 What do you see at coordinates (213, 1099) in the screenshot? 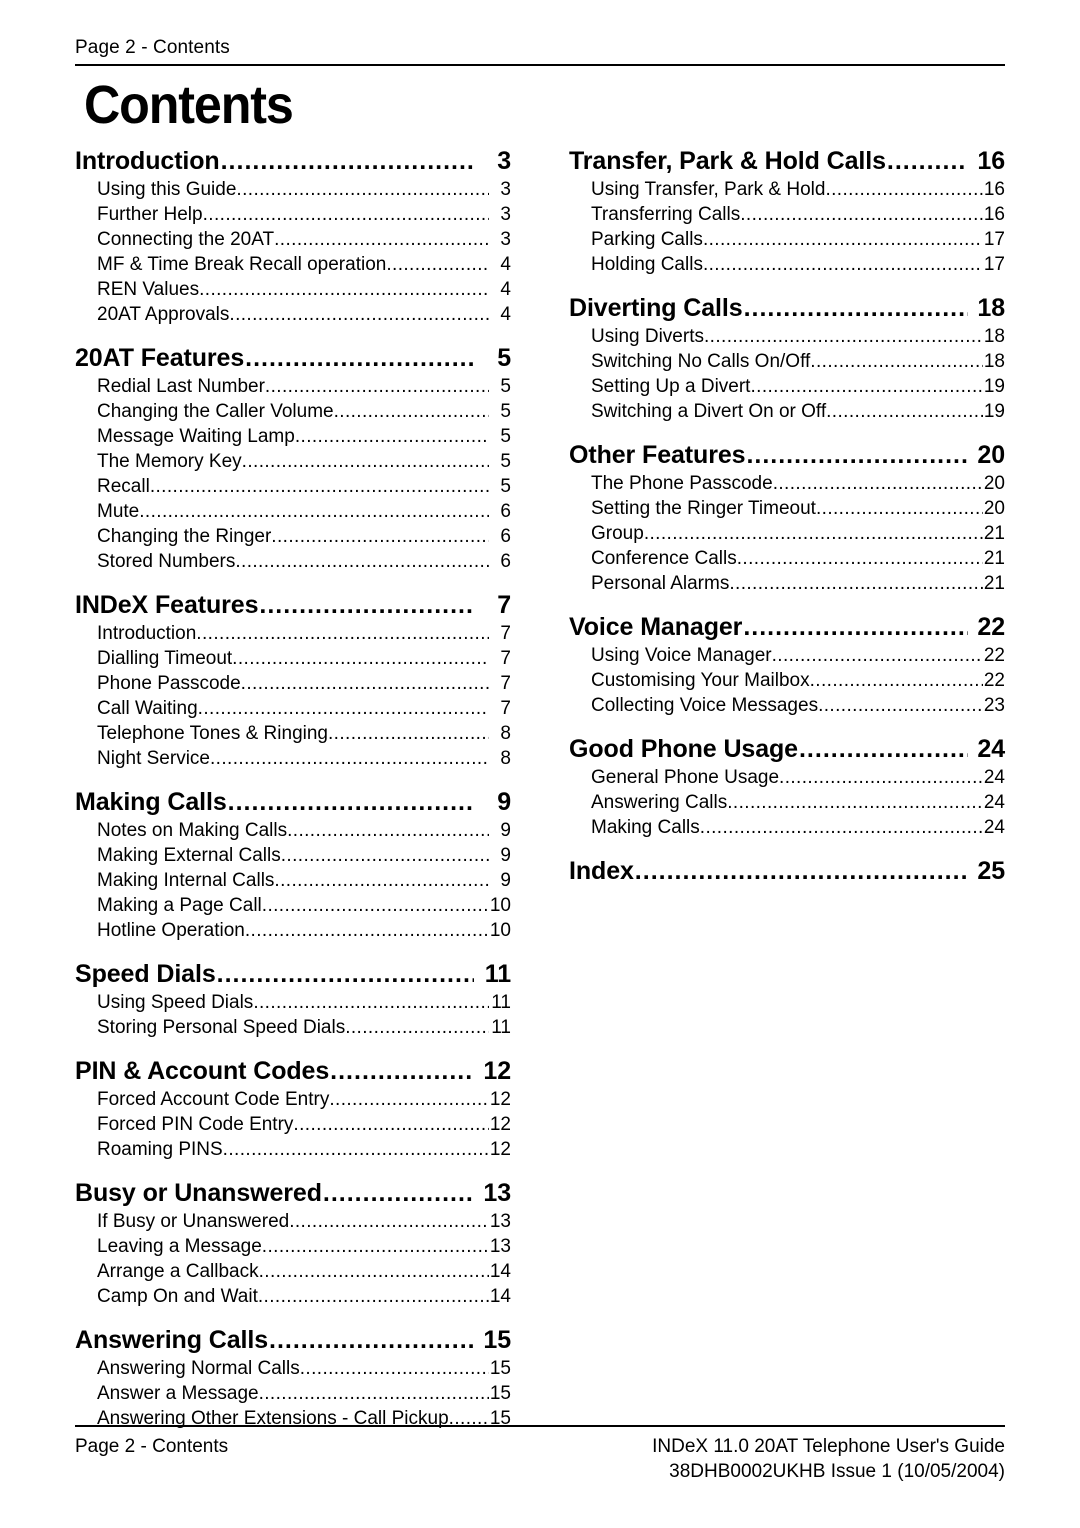
I see `toc-sub-label: Forced Account Code Entry` at bounding box center [213, 1099].